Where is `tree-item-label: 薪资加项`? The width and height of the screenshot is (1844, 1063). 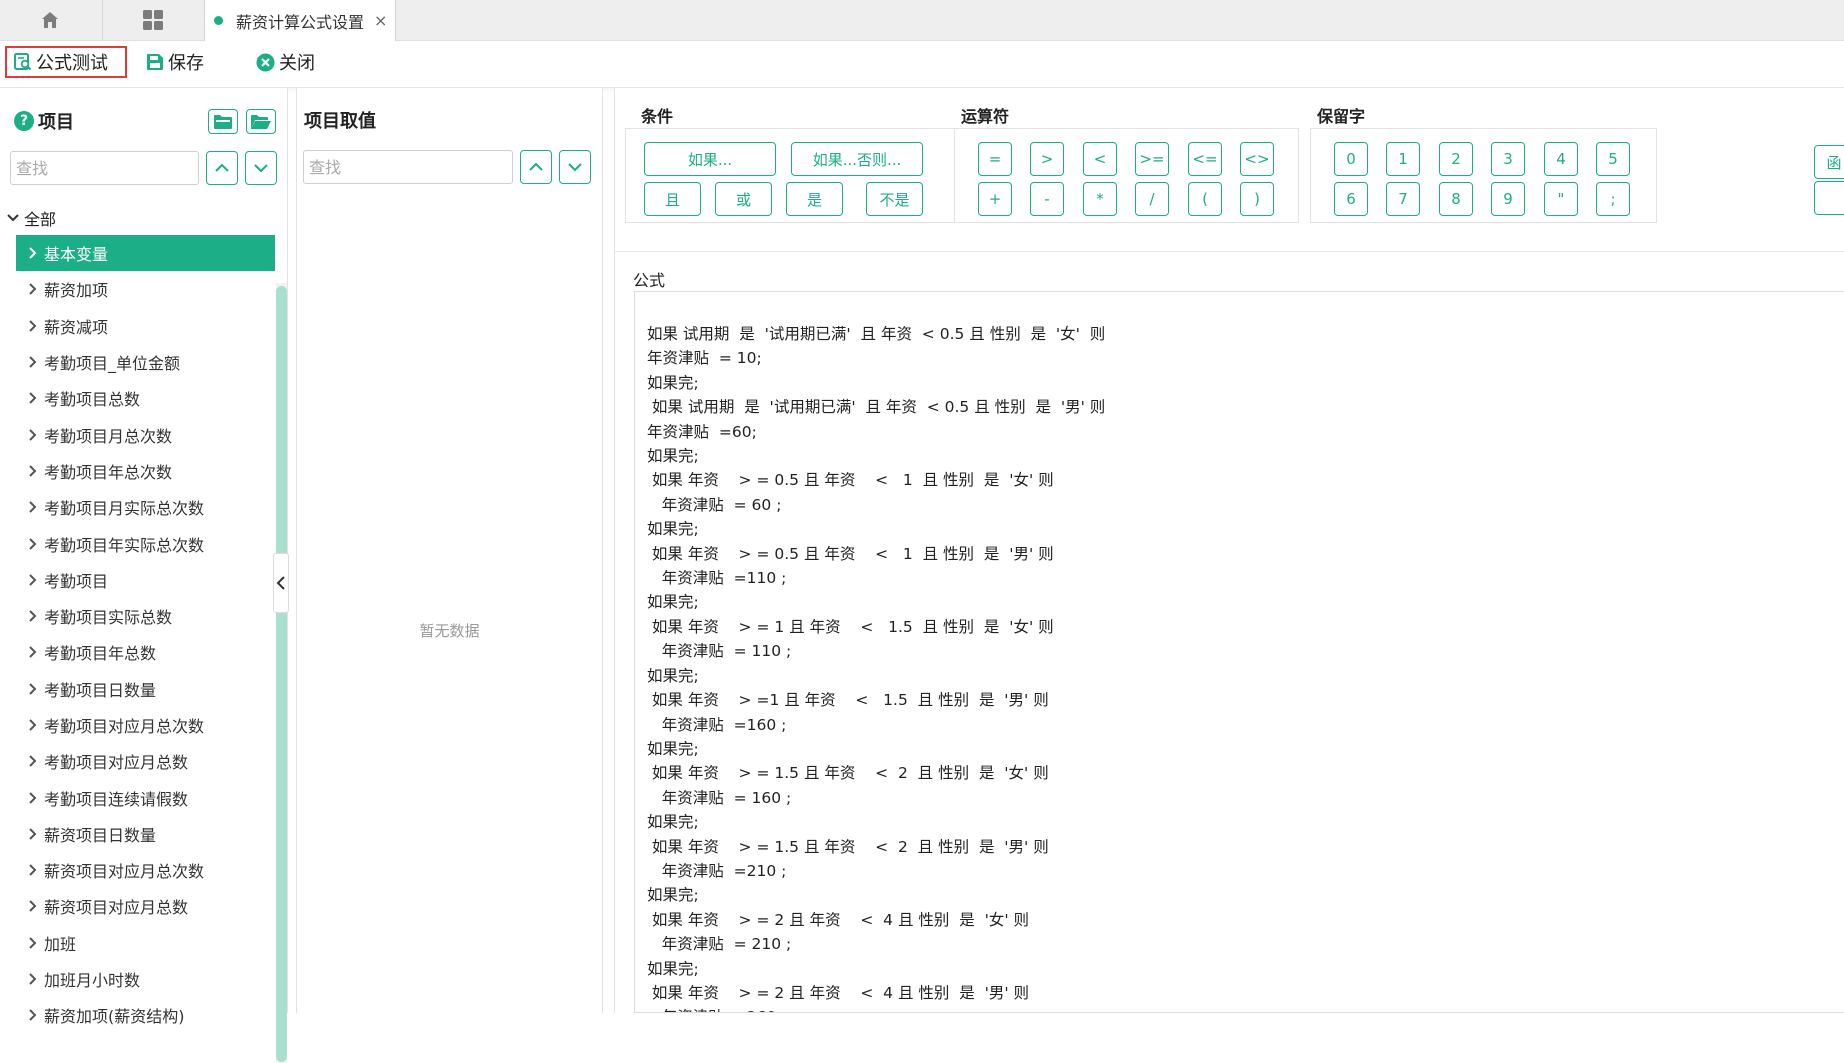 tree-item-label: 薪资加项 is located at coordinates (76, 291).